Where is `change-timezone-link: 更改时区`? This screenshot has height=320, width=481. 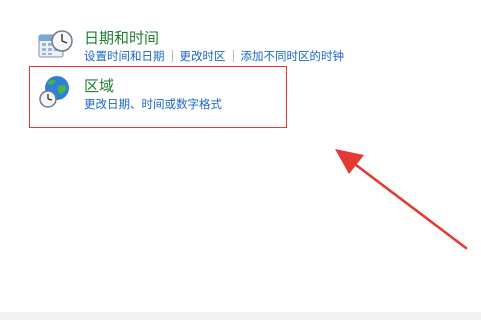
change-timezone-link: 更改时区 is located at coordinates (203, 56).